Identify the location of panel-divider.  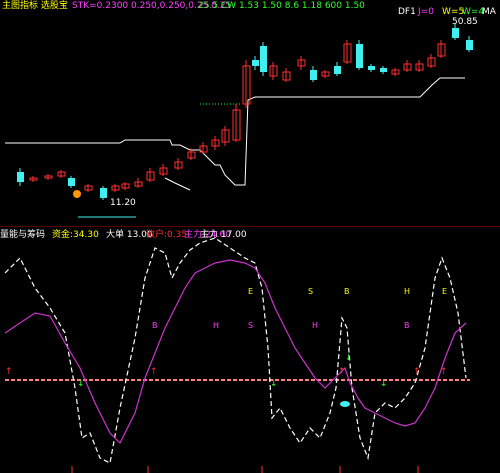
(250, 226).